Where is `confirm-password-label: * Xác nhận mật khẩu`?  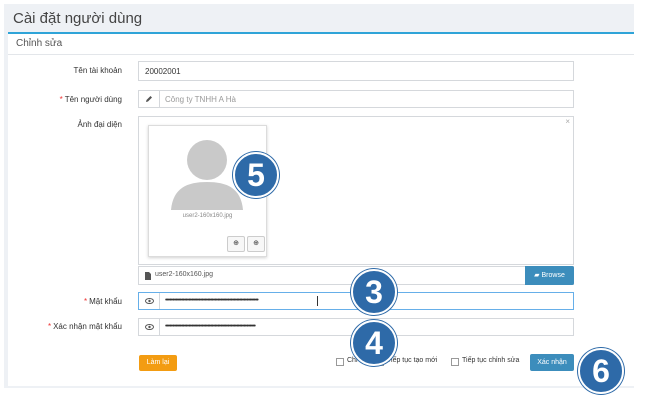 confirm-password-label: * Xác nhận mật khẩu is located at coordinates (84, 326).